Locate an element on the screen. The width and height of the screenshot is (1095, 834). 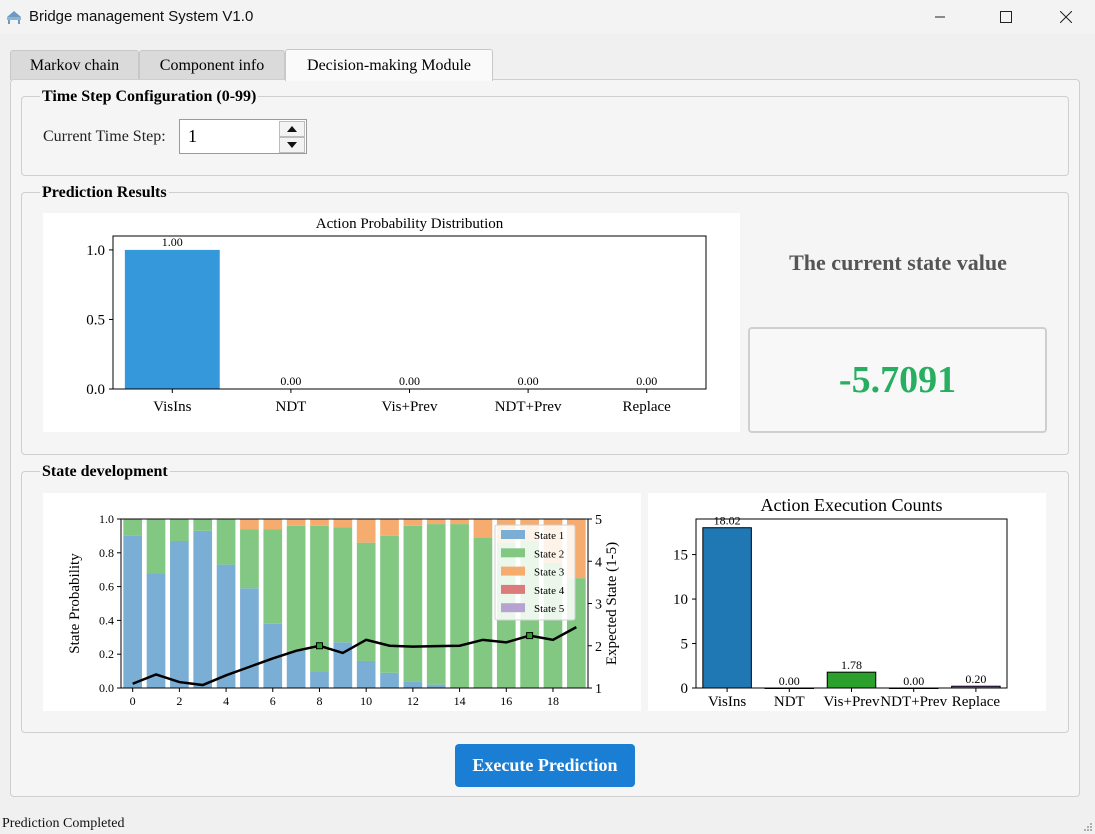
x-tick-label: 18 is located at coordinates (553, 701).